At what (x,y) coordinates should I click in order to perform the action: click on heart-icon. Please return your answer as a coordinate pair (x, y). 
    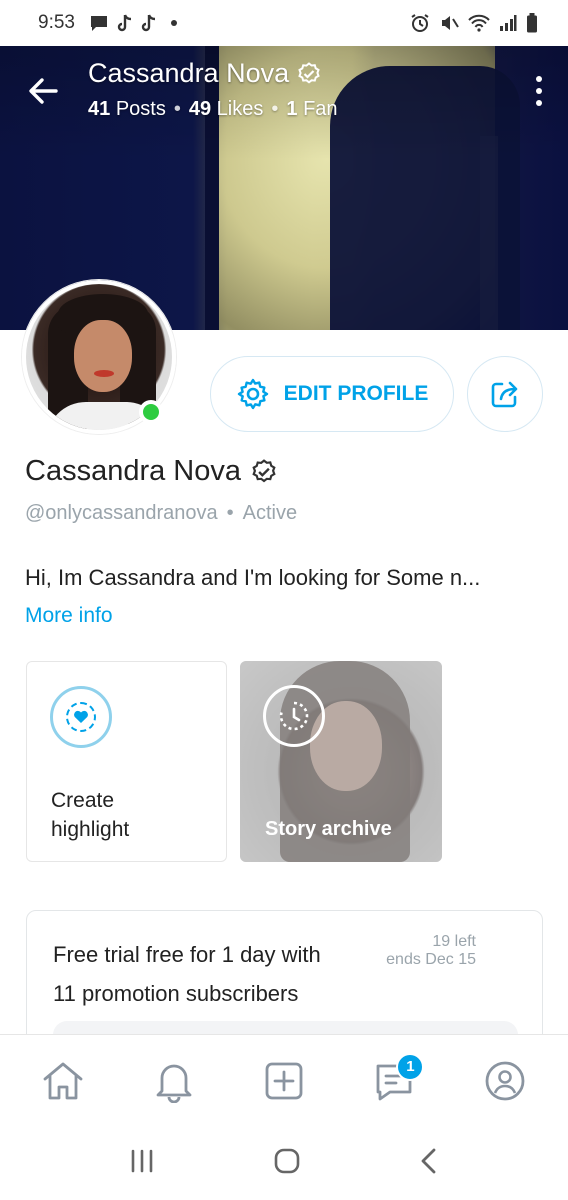
    Looking at the image, I should click on (81, 717).